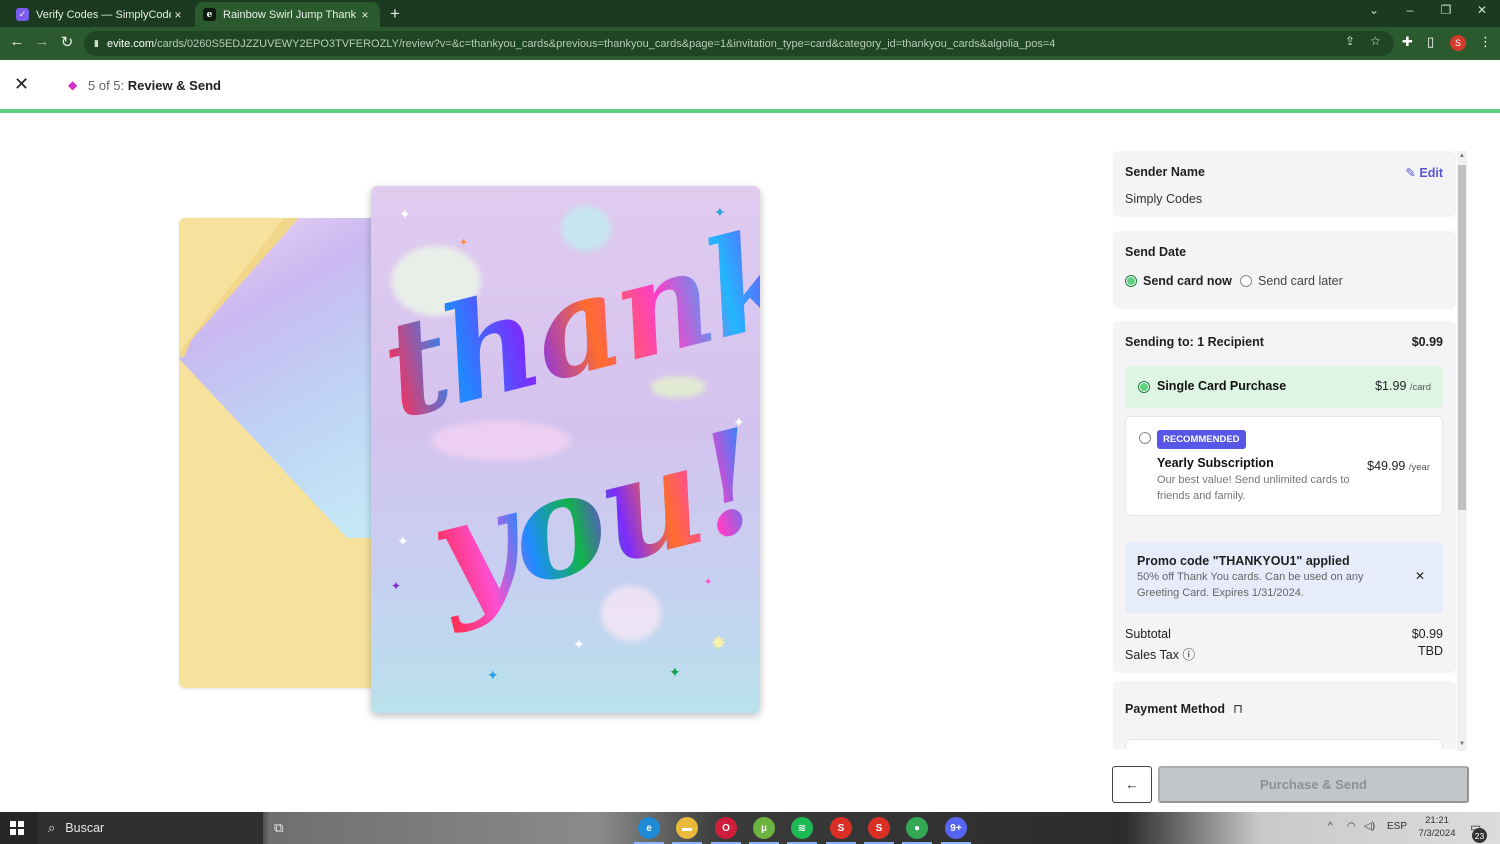  Describe the element at coordinates (1420, 576) in the screenshot. I see `remove-promo-icon: ✕` at that location.